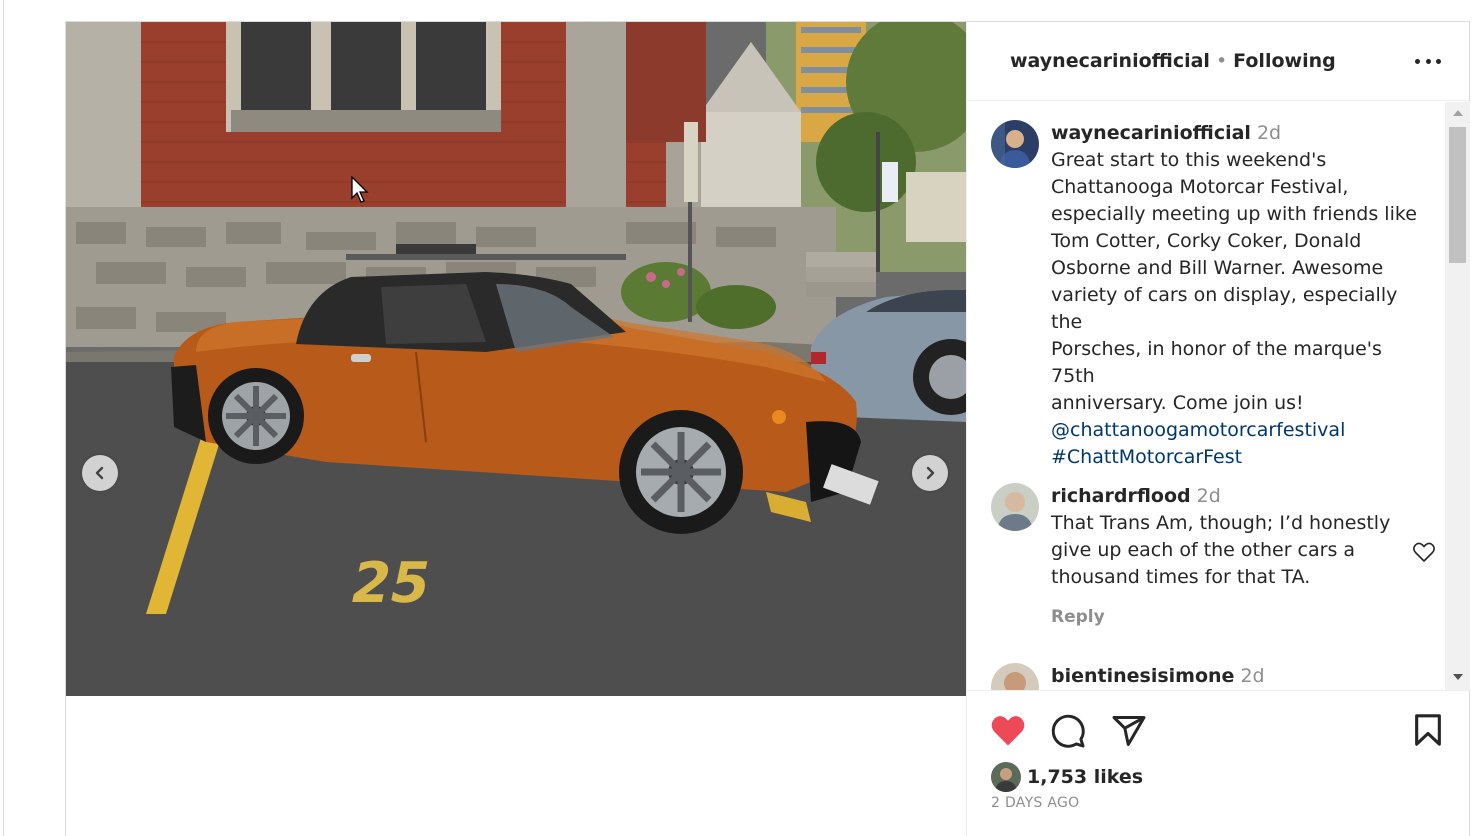 Image resolution: width=1478 pixels, height=836 pixels. I want to click on carousel-next-button, so click(930, 473).